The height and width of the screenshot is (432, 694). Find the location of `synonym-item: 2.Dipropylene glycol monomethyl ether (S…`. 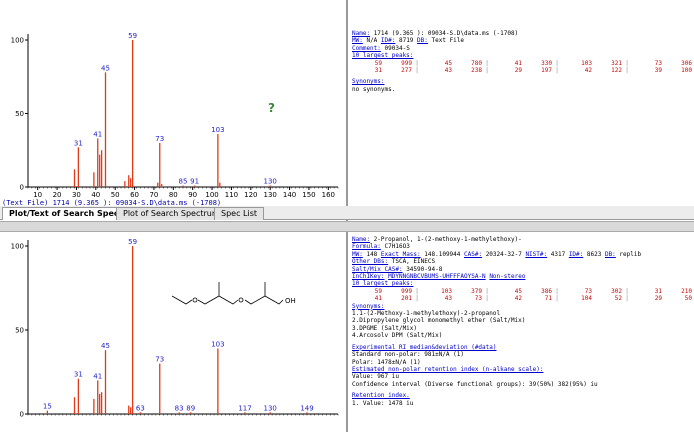

synonym-item: 2.Dipropylene glycol monomethyl ether (S… is located at coordinates (439, 321).